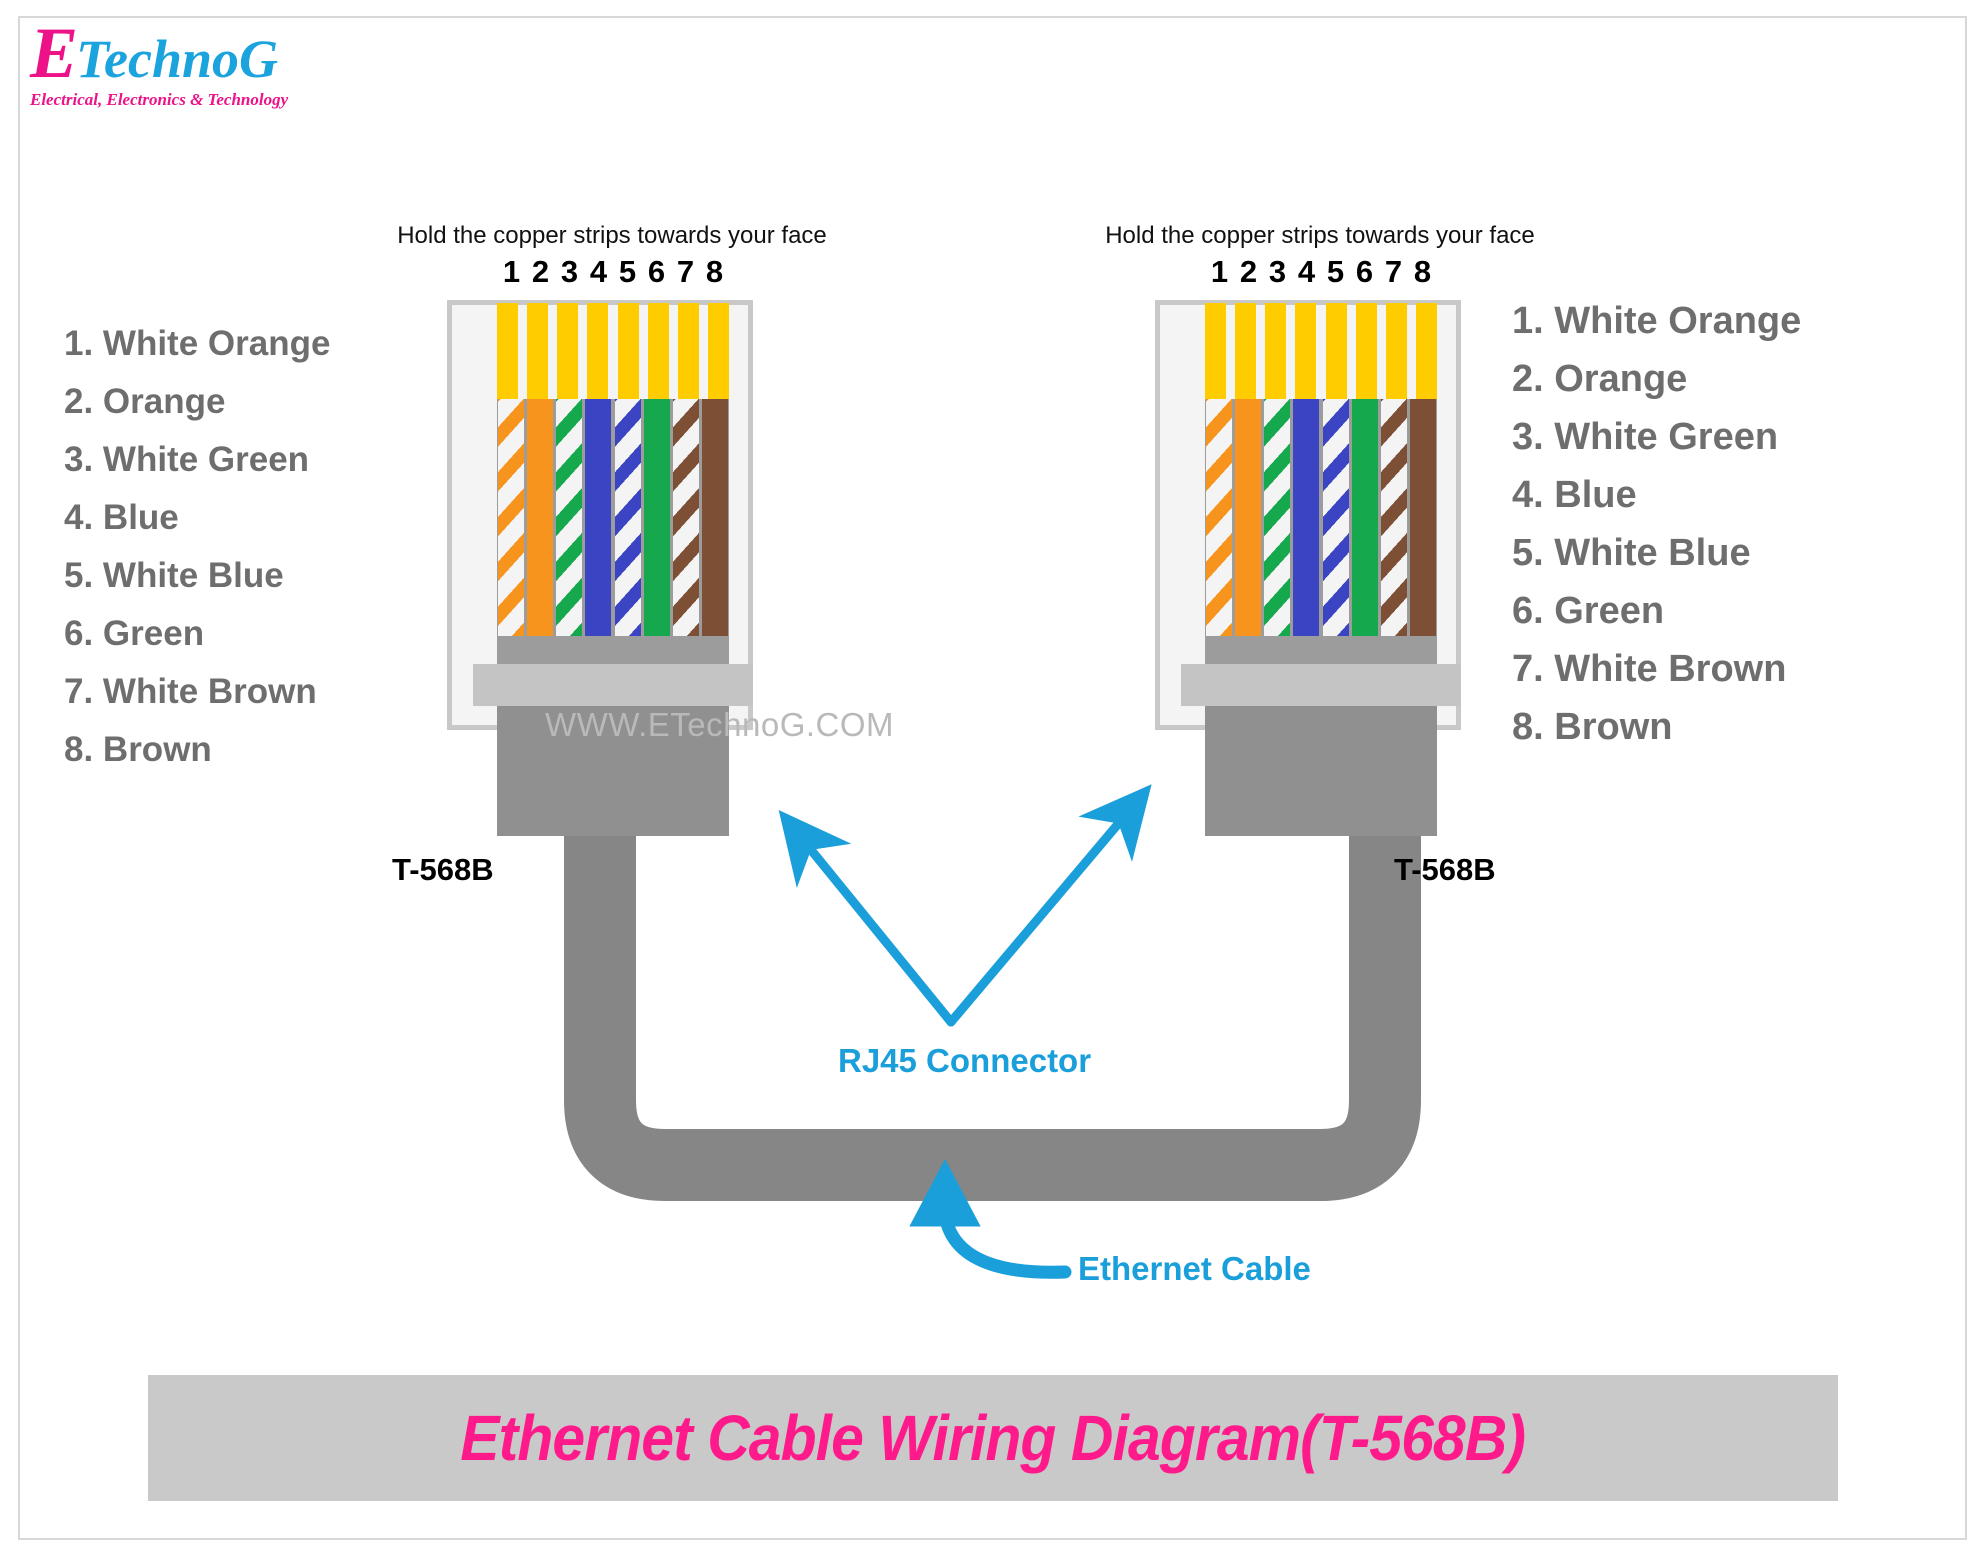 This screenshot has width=1985, height=1557. Describe the element at coordinates (1321, 650) in the screenshot. I see `crimp-bar-right` at that location.